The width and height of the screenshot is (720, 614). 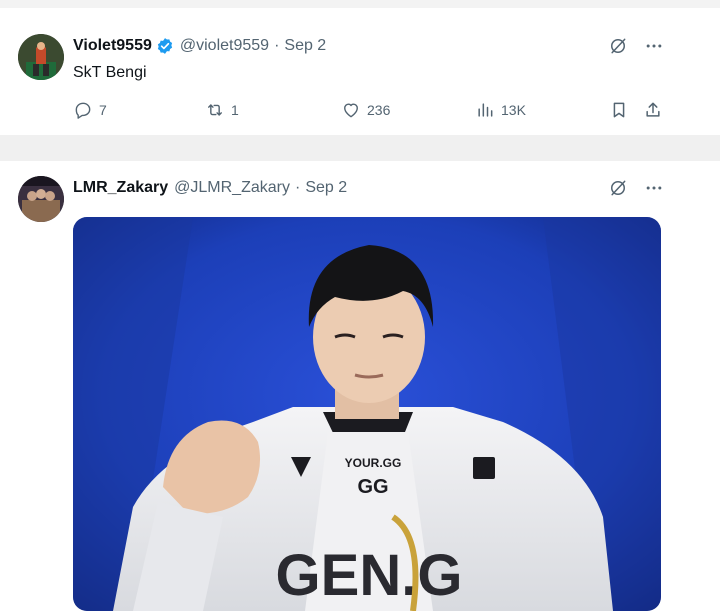 I want to click on bookmark-button, so click(x=619, y=110).